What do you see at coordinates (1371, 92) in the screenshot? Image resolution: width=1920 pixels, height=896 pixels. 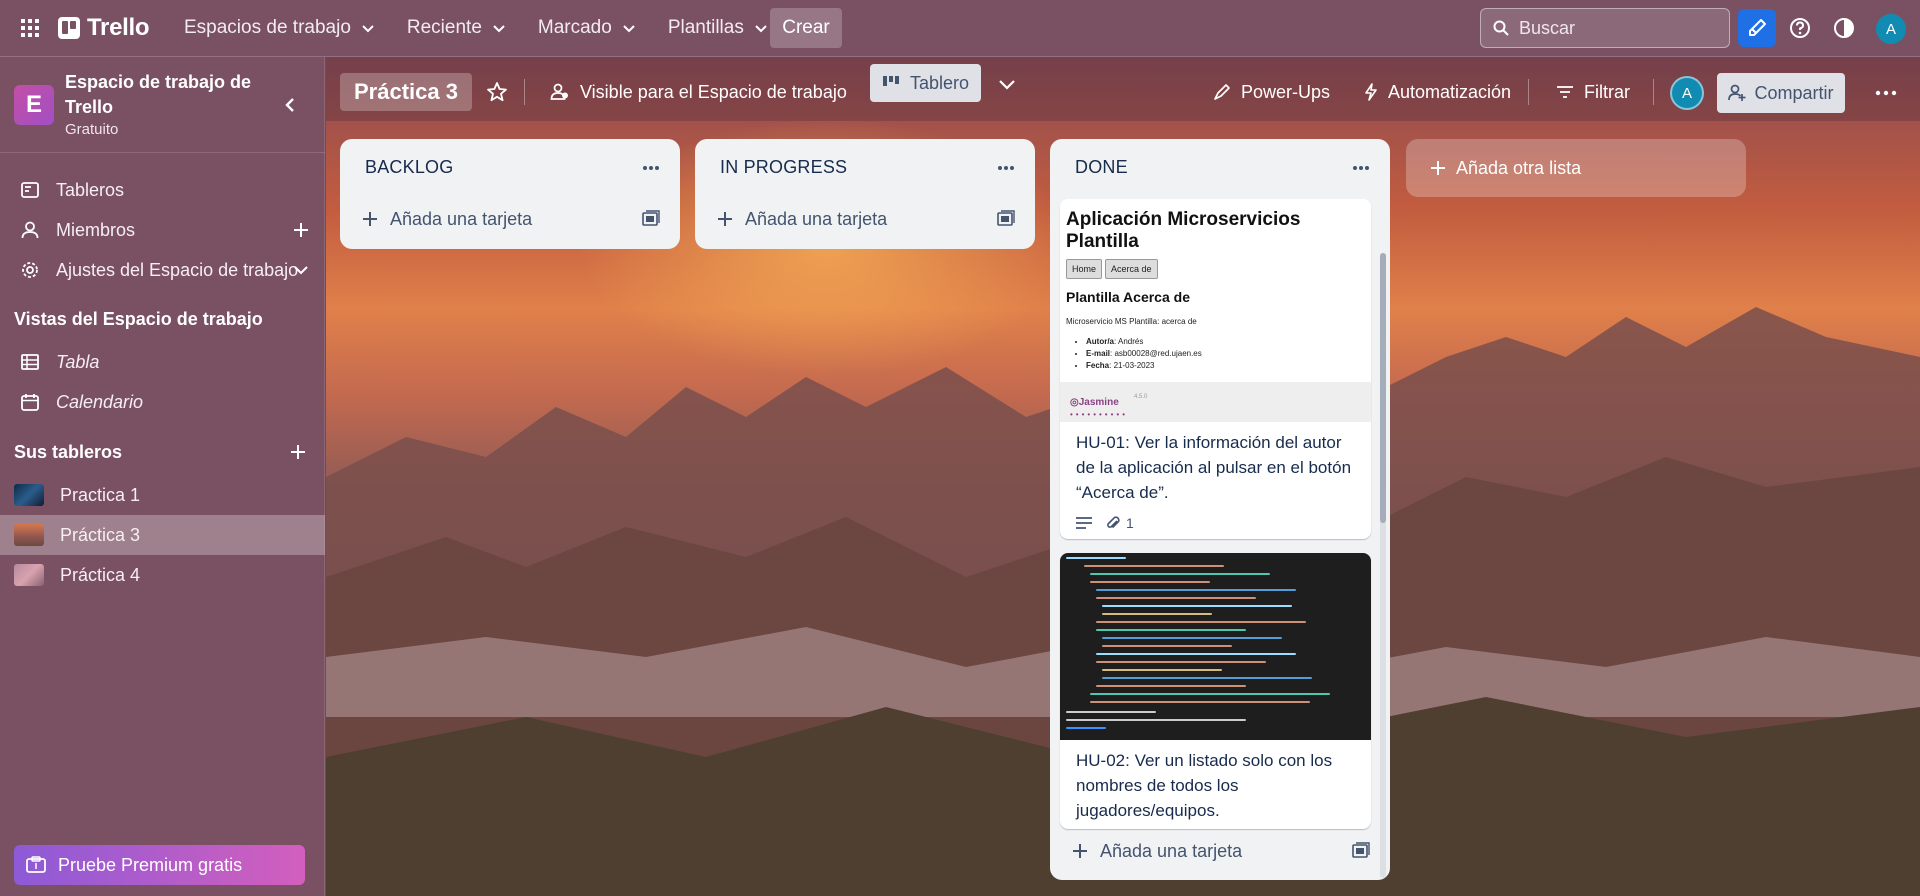 I see `lightning-icon` at bounding box center [1371, 92].